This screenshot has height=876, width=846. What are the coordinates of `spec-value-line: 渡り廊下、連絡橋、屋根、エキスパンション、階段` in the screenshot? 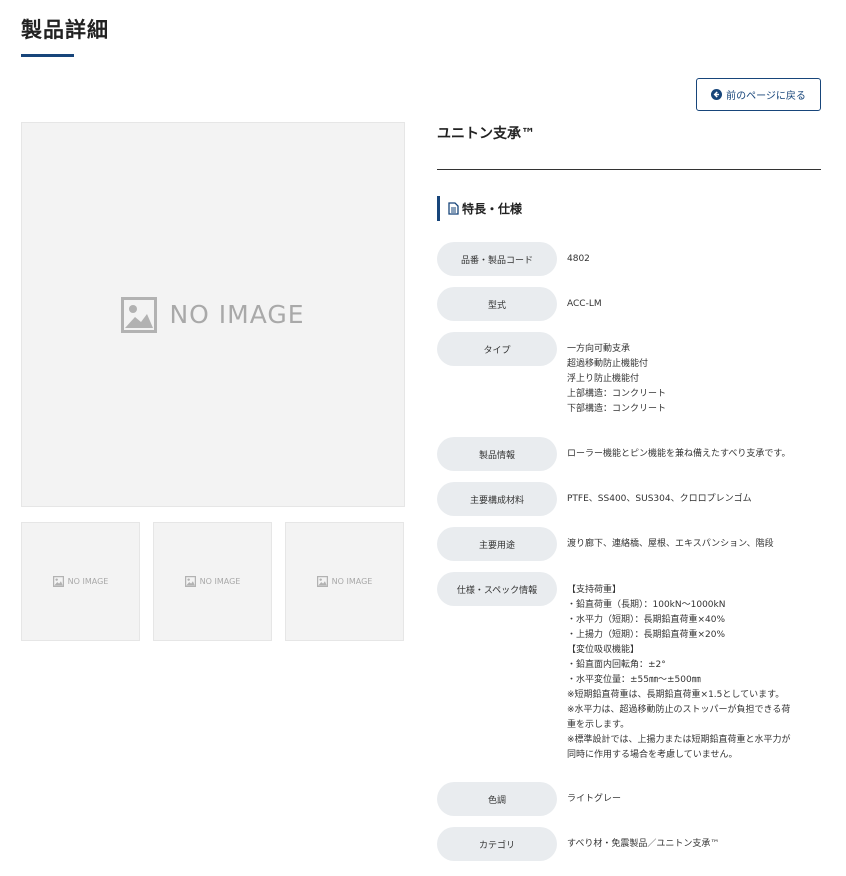 It's located at (670, 543).